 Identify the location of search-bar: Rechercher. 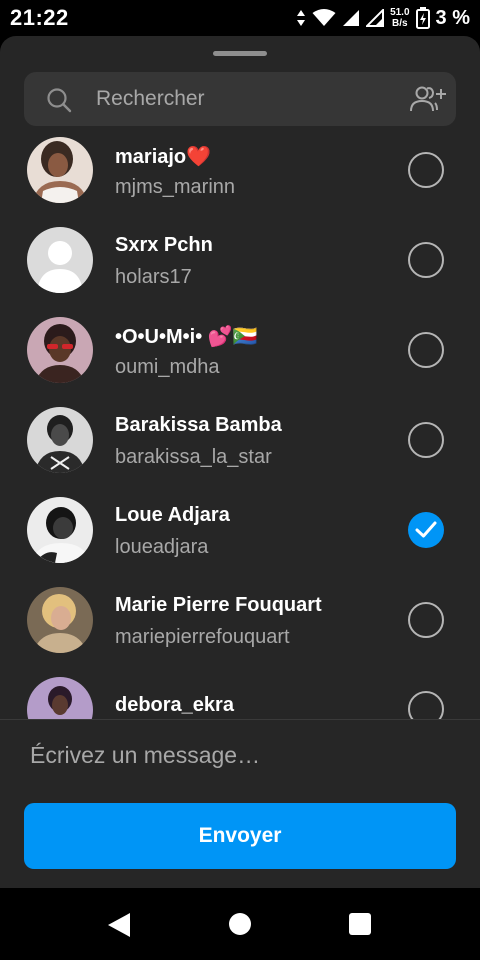
(240, 99).